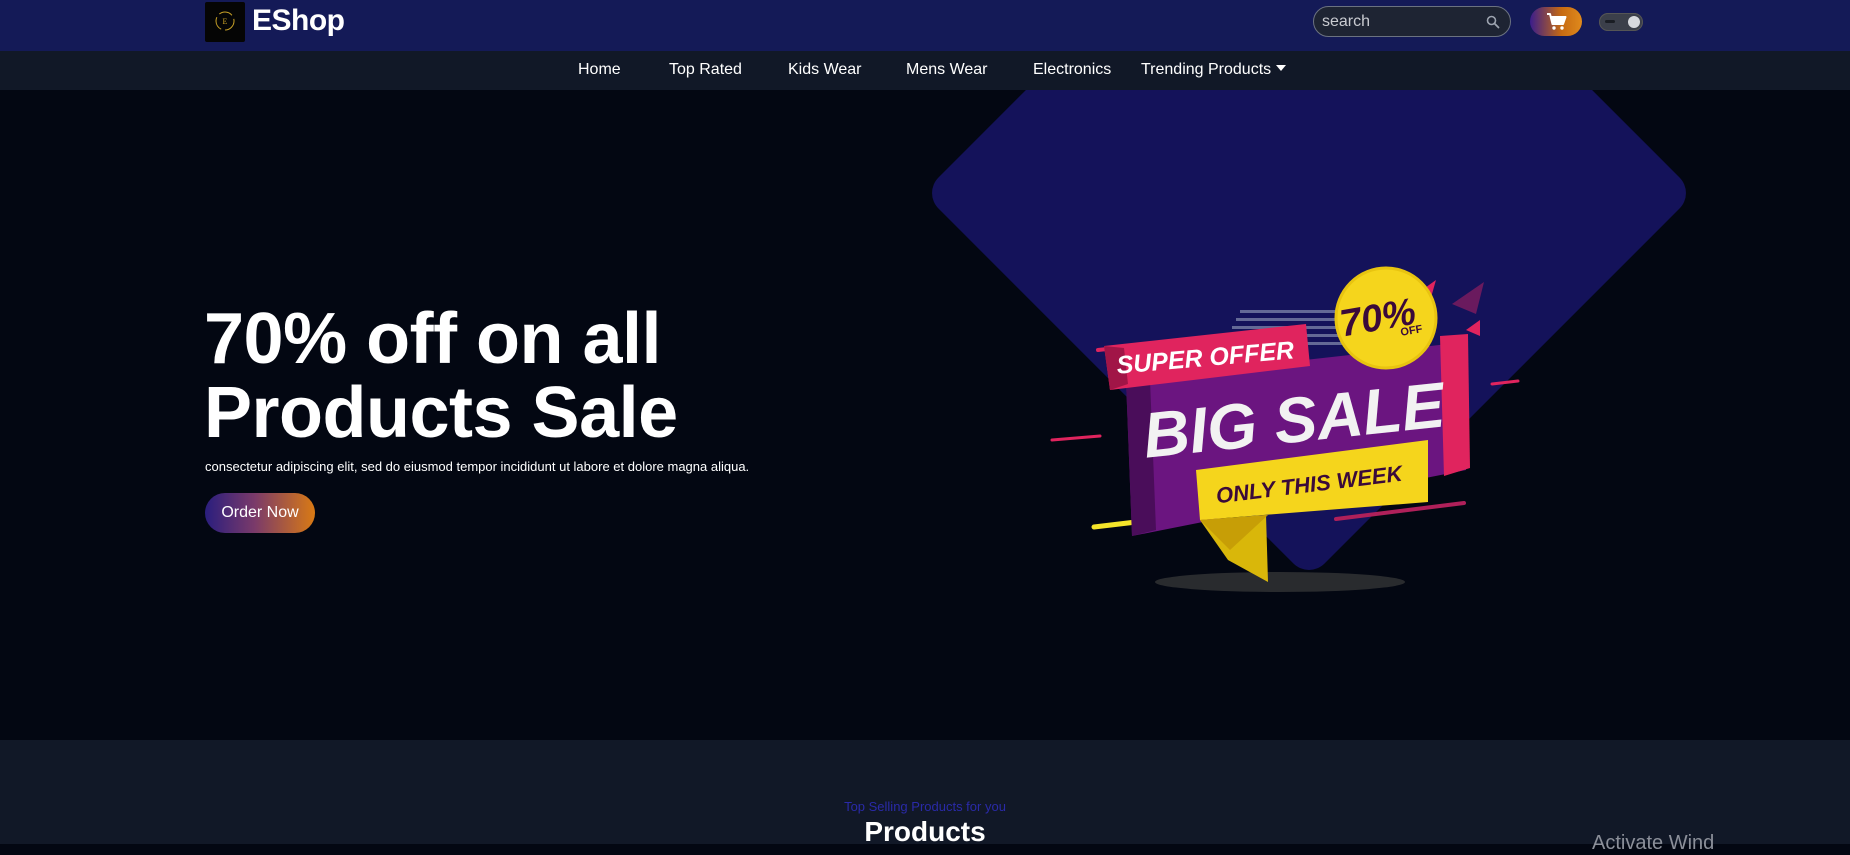 The width and height of the screenshot is (1850, 855). I want to click on toggle-track-icon, so click(1610, 21).